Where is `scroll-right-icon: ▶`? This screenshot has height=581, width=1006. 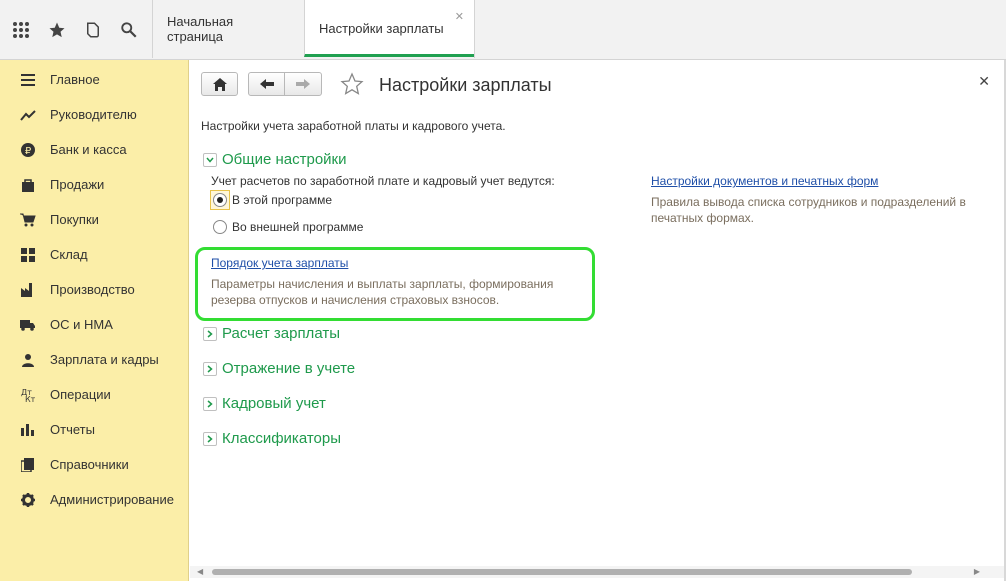
scroll-right-icon: ▶ is located at coordinates (977, 571).